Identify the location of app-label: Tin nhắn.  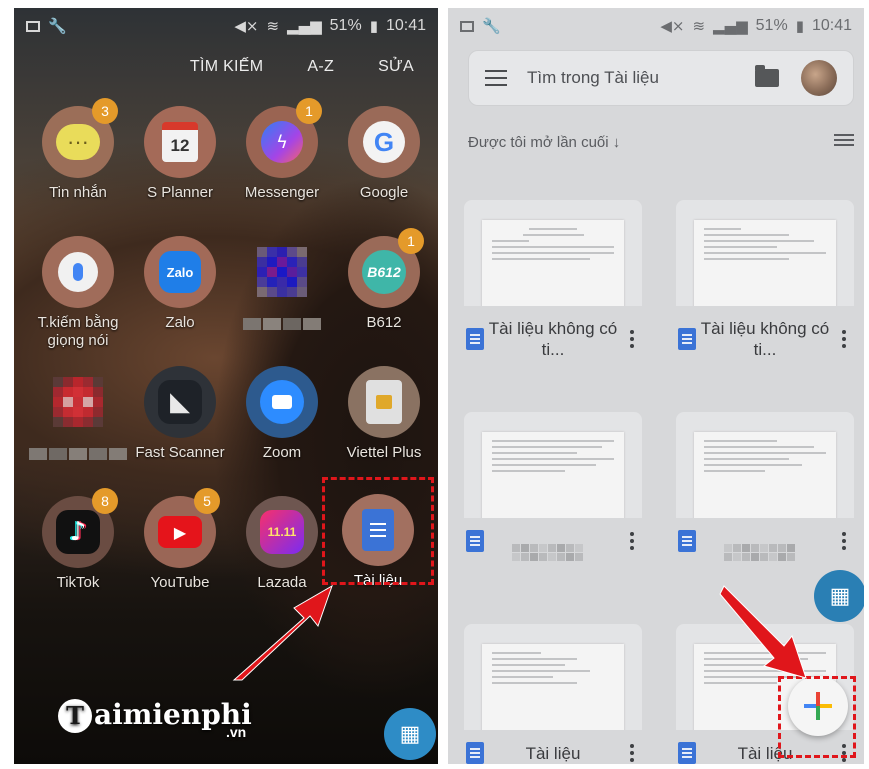
(78, 192).